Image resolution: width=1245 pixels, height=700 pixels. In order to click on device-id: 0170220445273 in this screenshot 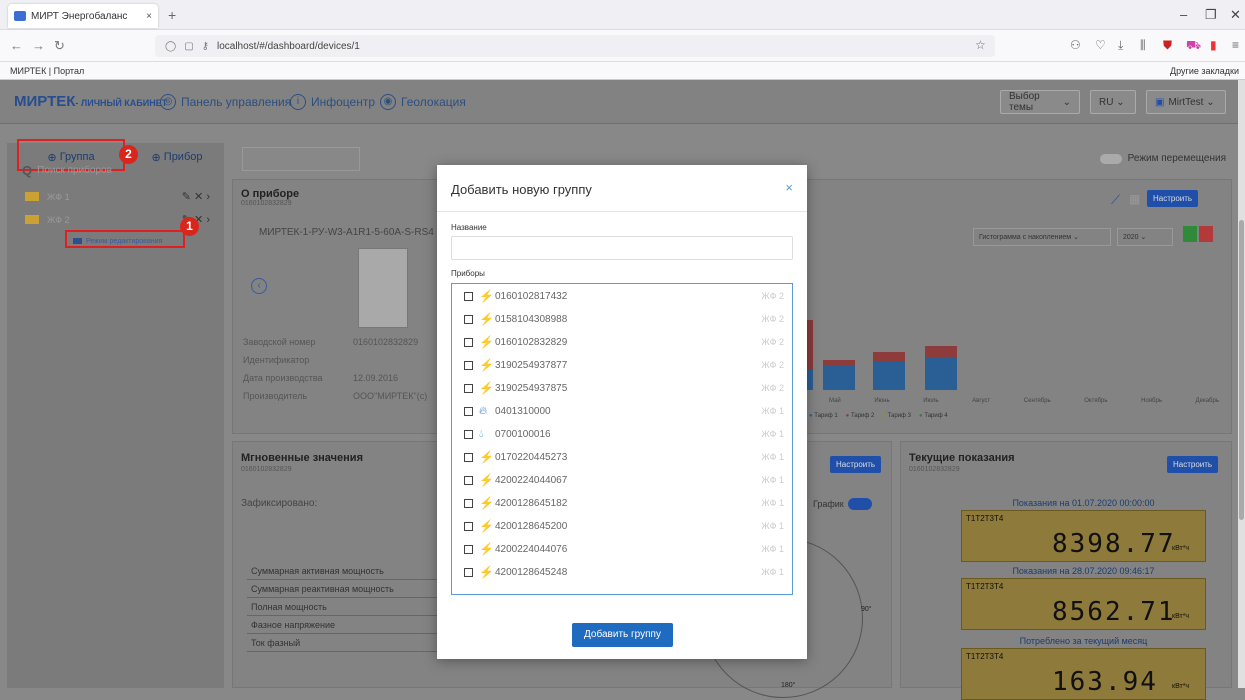, I will do `click(531, 457)`.